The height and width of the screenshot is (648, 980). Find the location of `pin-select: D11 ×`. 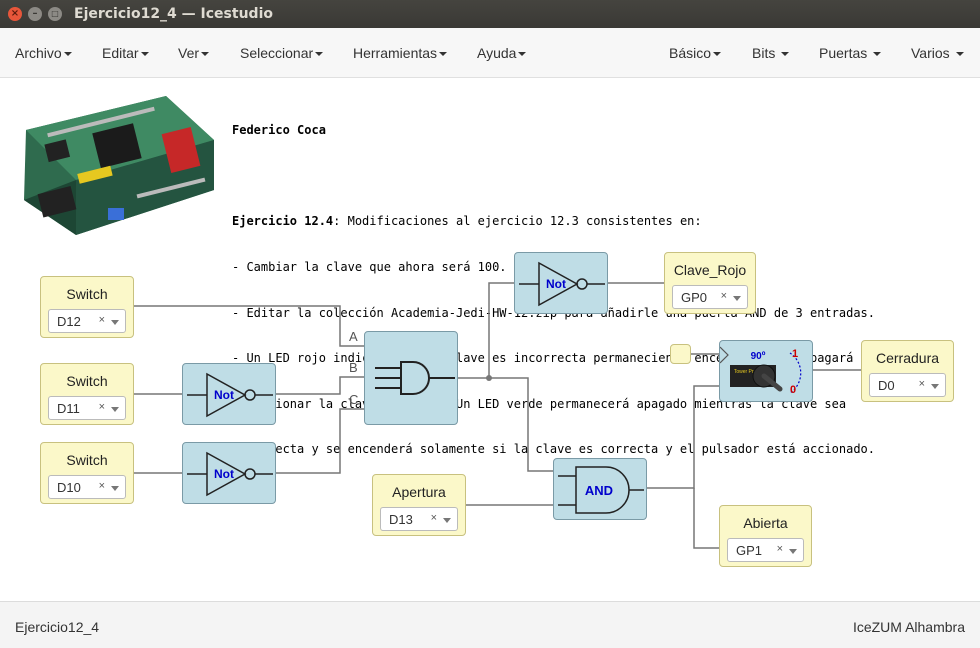

pin-select: D11 × is located at coordinates (87, 408).